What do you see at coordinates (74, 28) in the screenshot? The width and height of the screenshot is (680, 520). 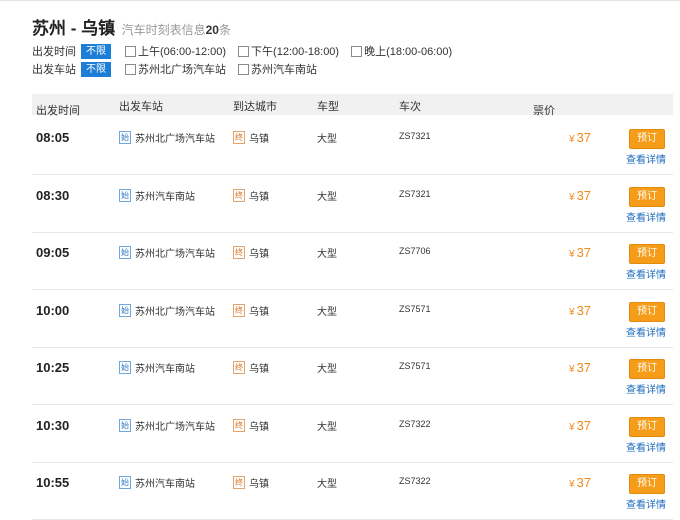 I see `route-title: 苏州 - 乌镇` at bounding box center [74, 28].